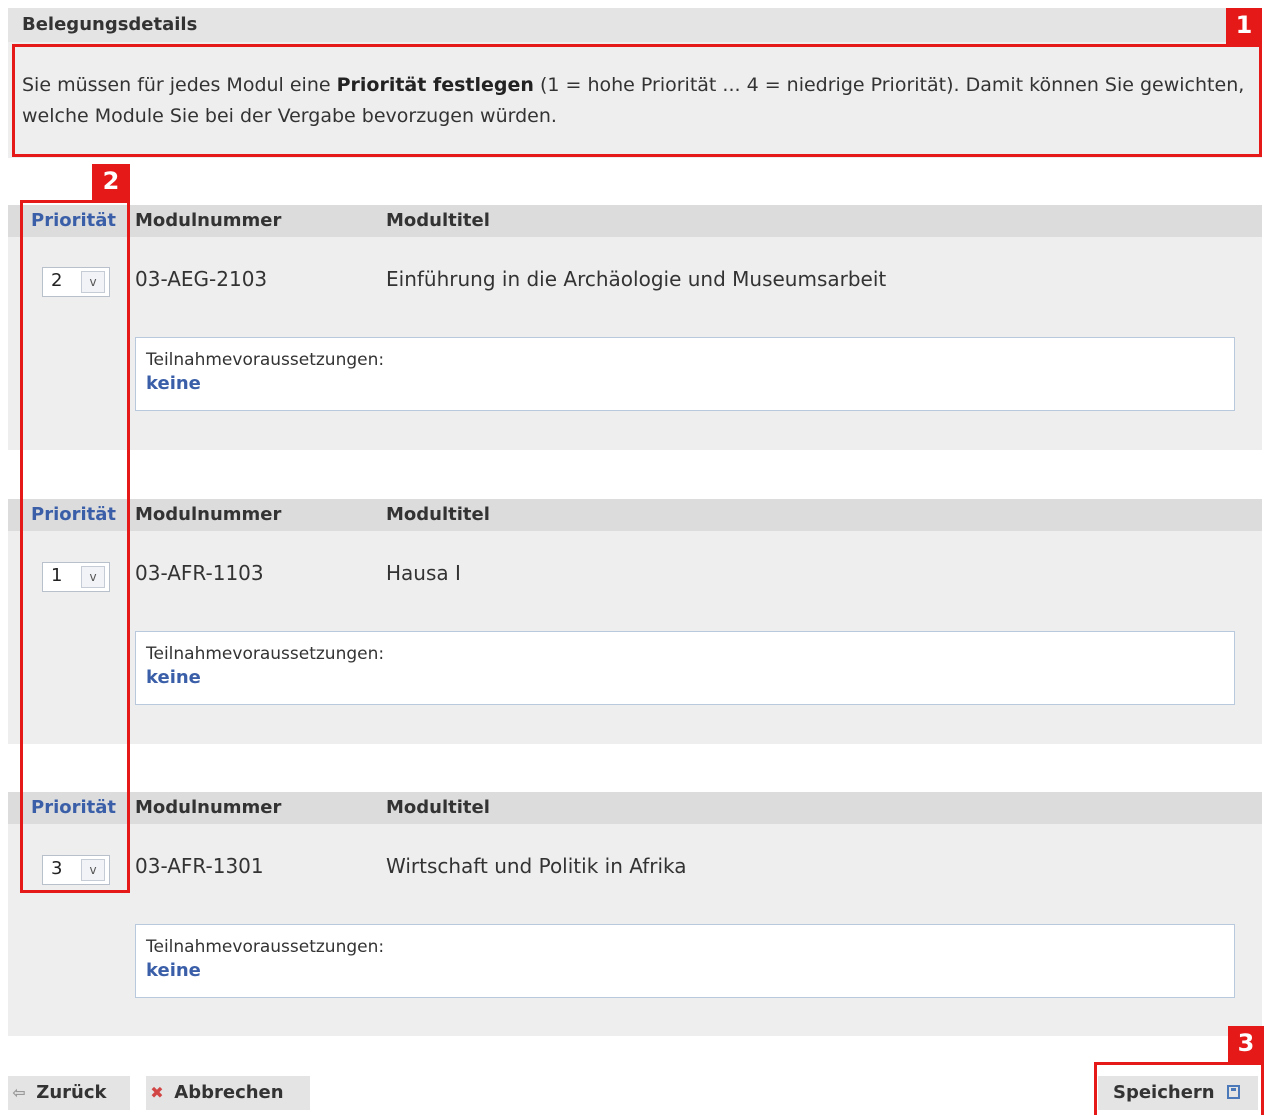  I want to click on cancel-button-label: Abbrechen, so click(229, 1092).